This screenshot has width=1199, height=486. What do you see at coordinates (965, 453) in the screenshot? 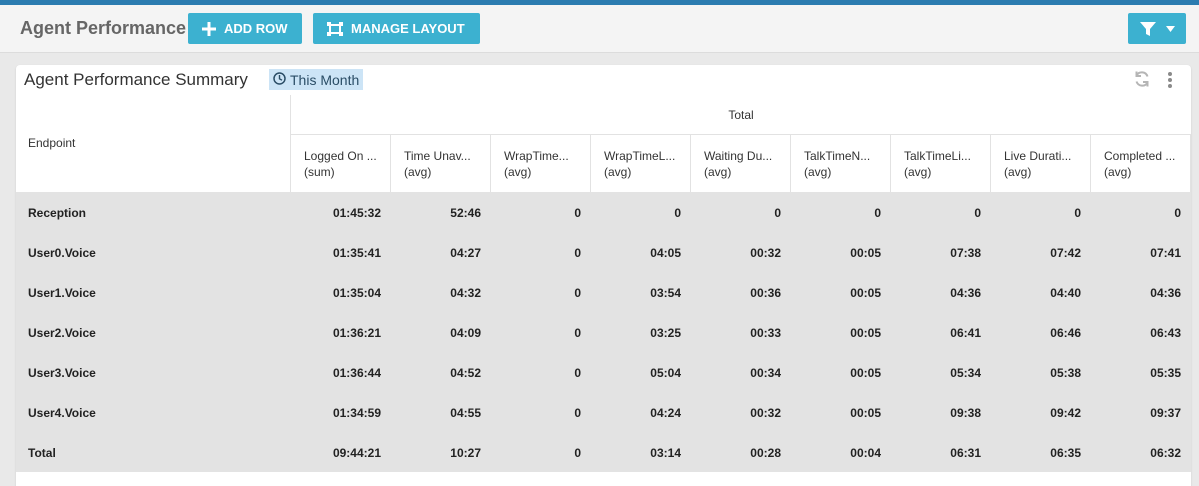
I see `table-cell: 06:31` at bounding box center [965, 453].